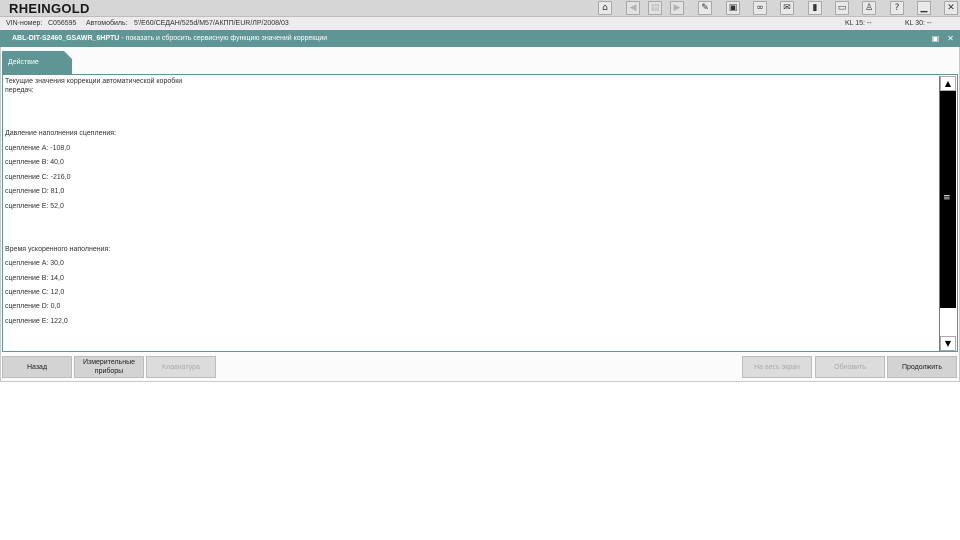 Image resolution: width=960 pixels, height=540 pixels. What do you see at coordinates (61, 133) in the screenshot?
I see `text-line: Давление наполнения сцепления:` at bounding box center [61, 133].